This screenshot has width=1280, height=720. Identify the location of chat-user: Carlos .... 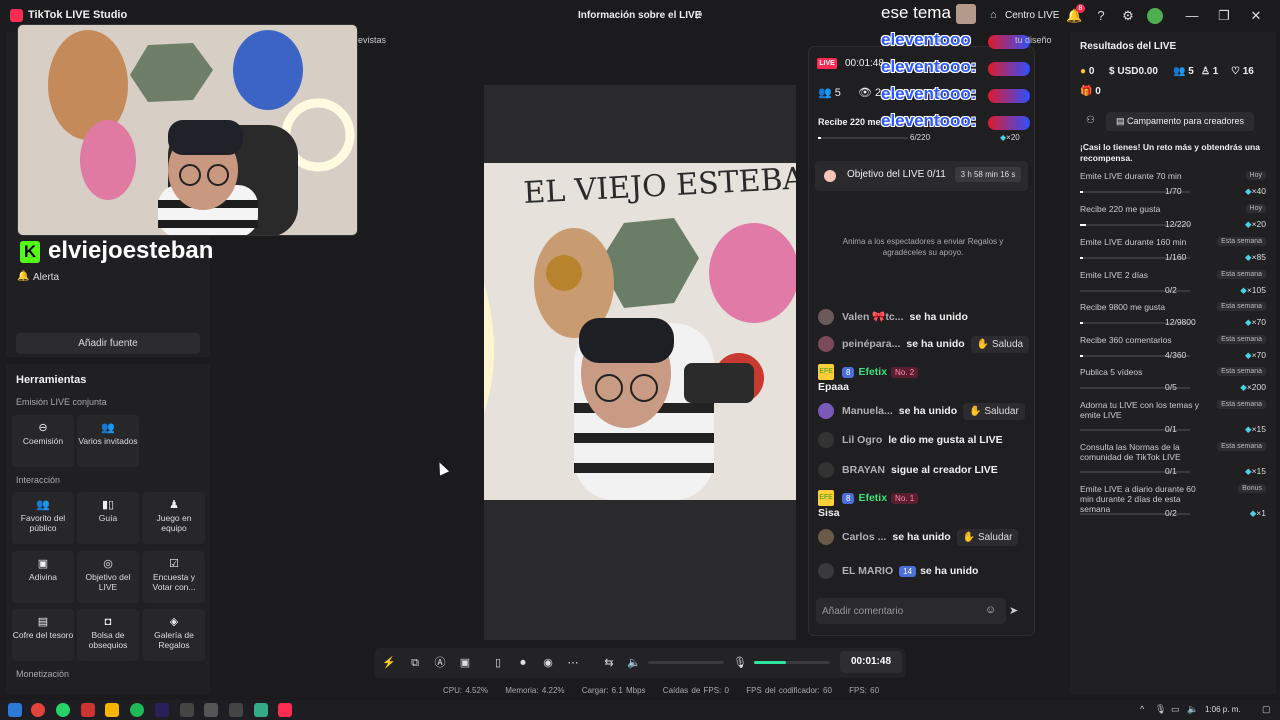
(864, 537).